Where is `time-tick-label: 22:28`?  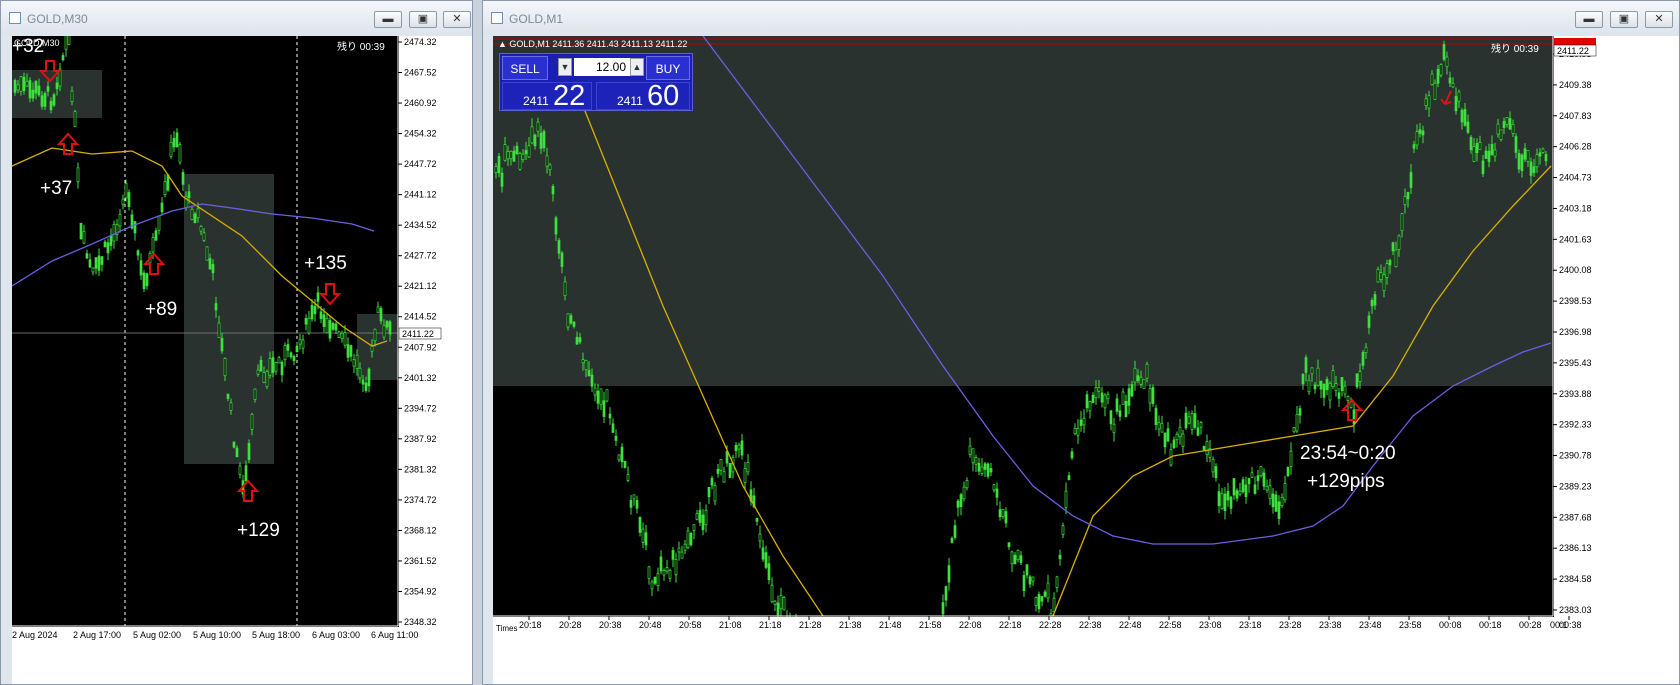 time-tick-label: 22:28 is located at coordinates (1050, 625).